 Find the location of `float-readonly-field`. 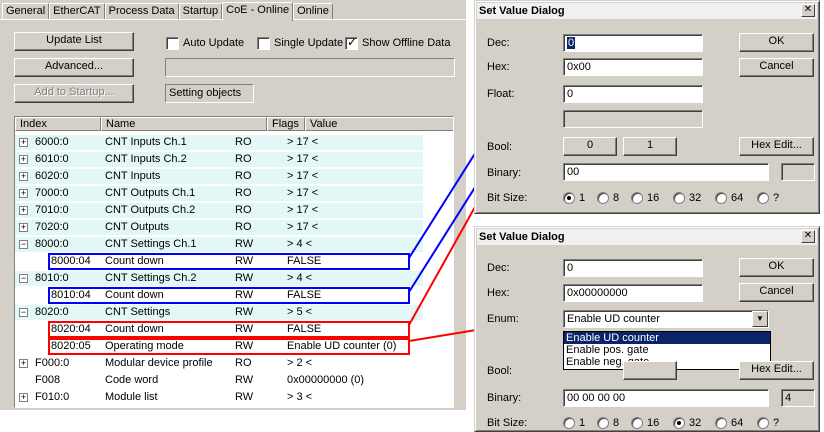

float-readonly-field is located at coordinates (633, 119).